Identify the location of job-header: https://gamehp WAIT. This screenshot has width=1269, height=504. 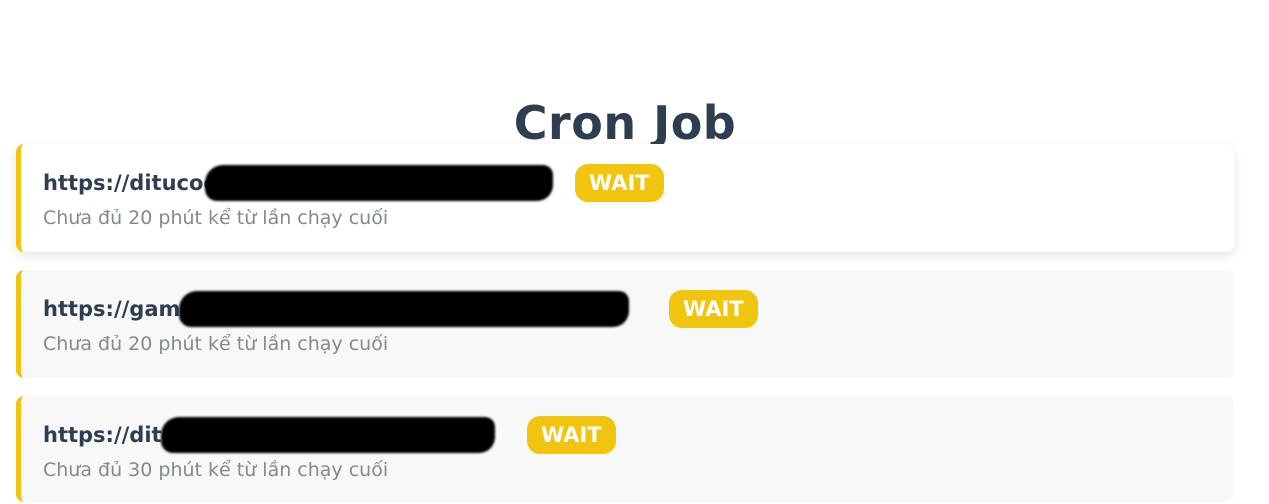
(400, 309).